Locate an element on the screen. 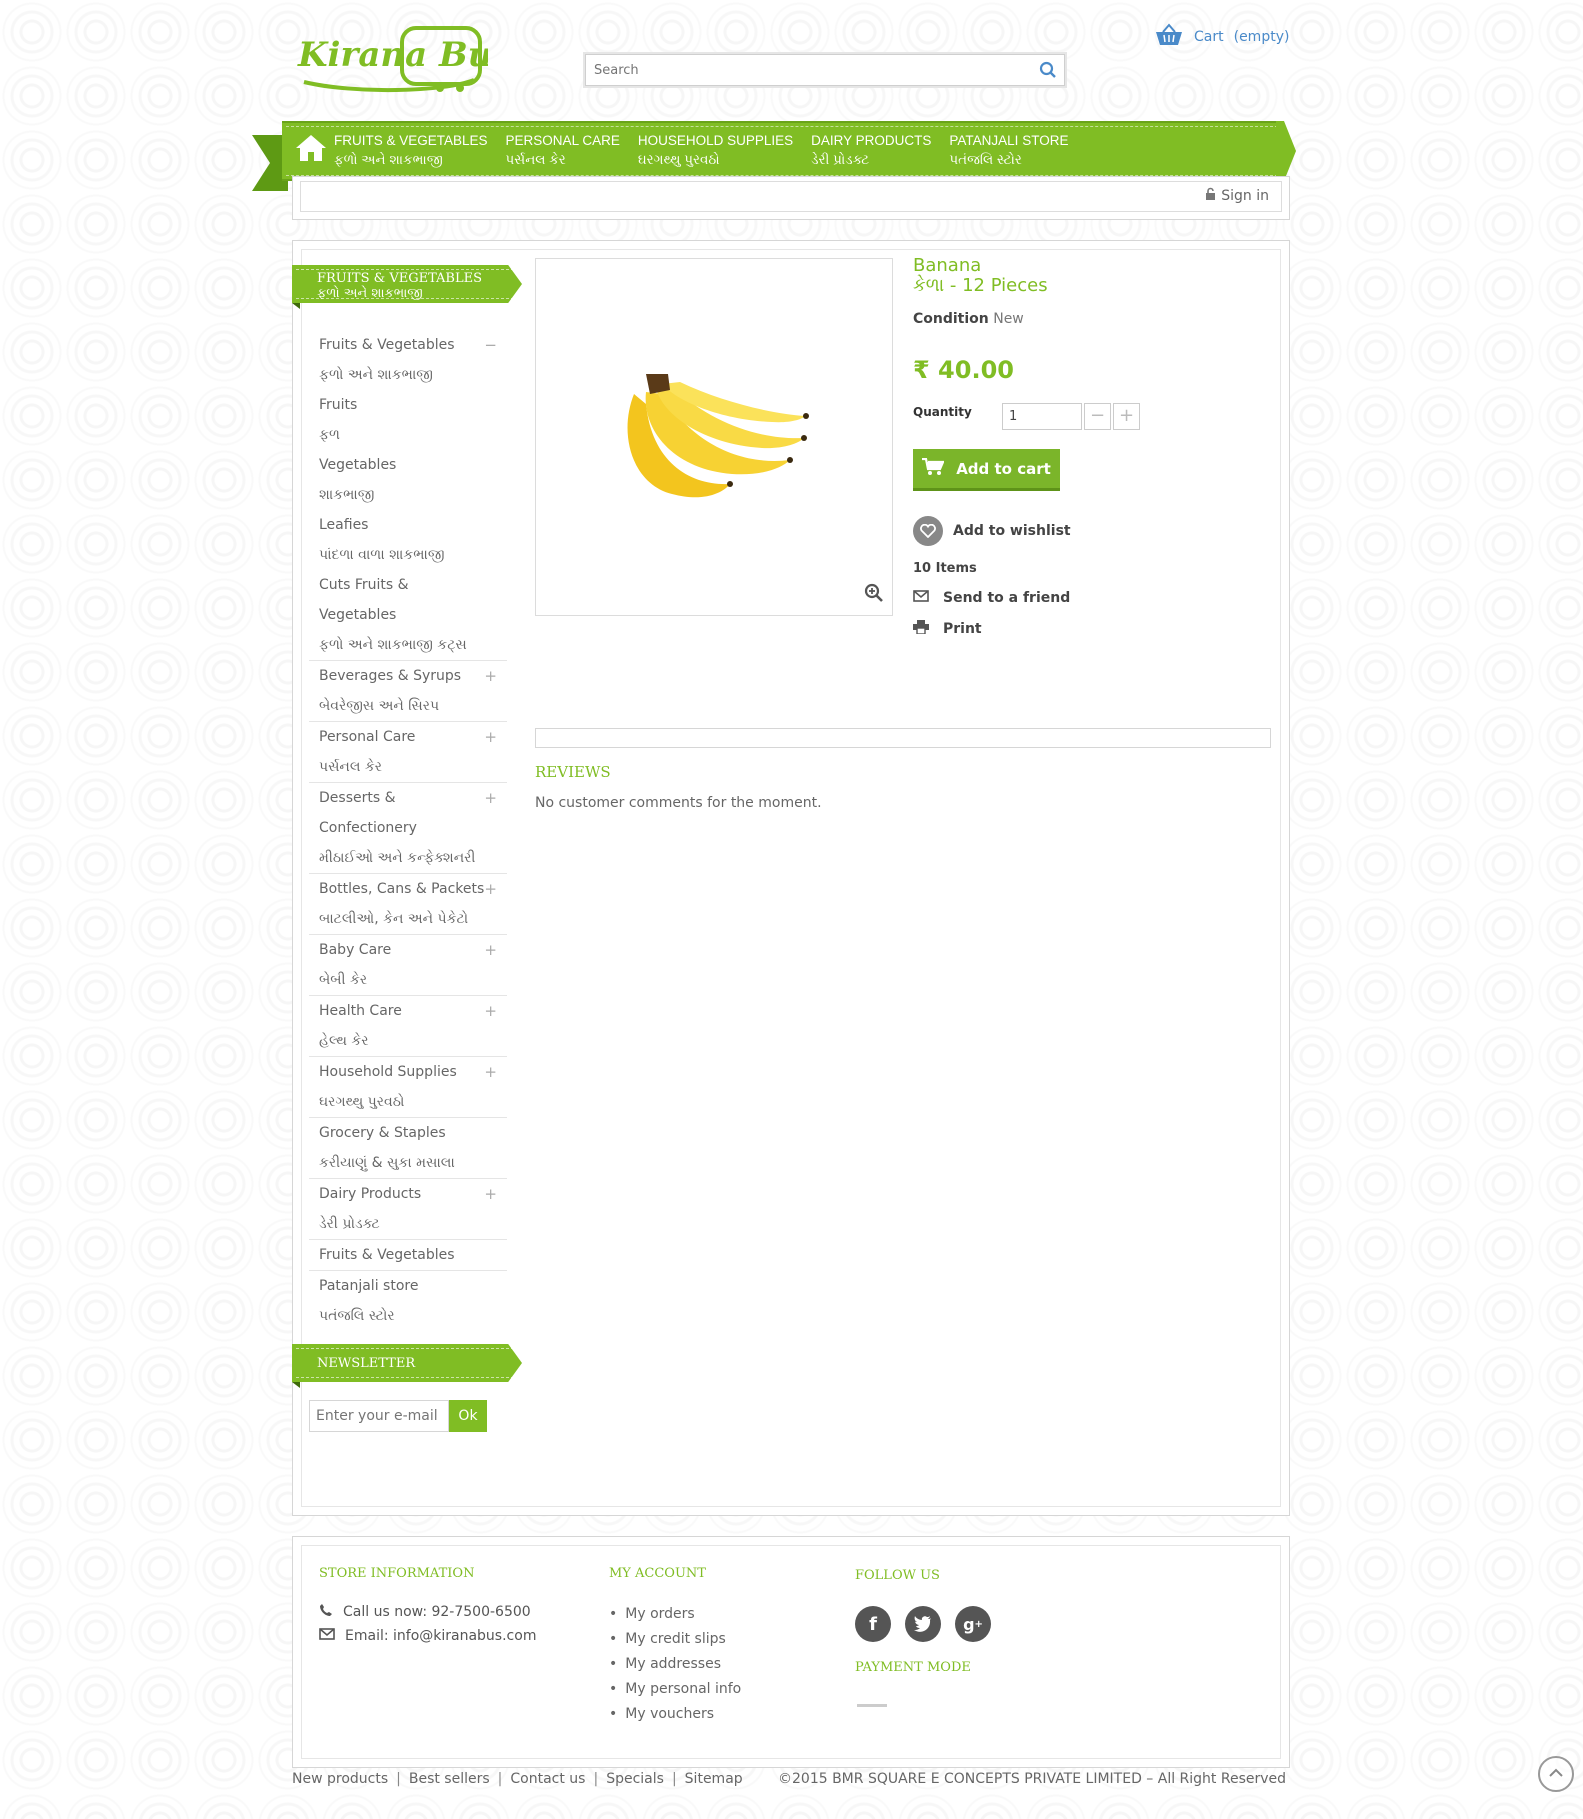  product-price: ₹ 40.00 is located at coordinates (963, 370).